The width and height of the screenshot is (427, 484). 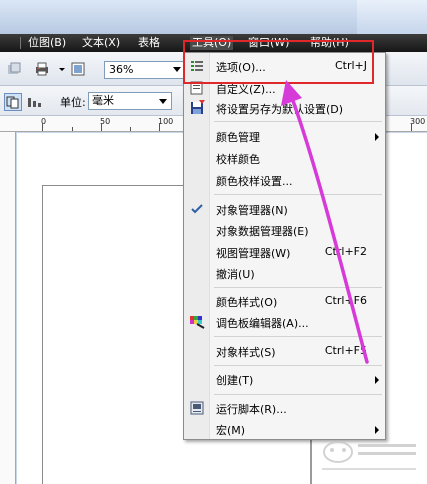 I want to click on annotation-arrow, so click(x=325, y=222).